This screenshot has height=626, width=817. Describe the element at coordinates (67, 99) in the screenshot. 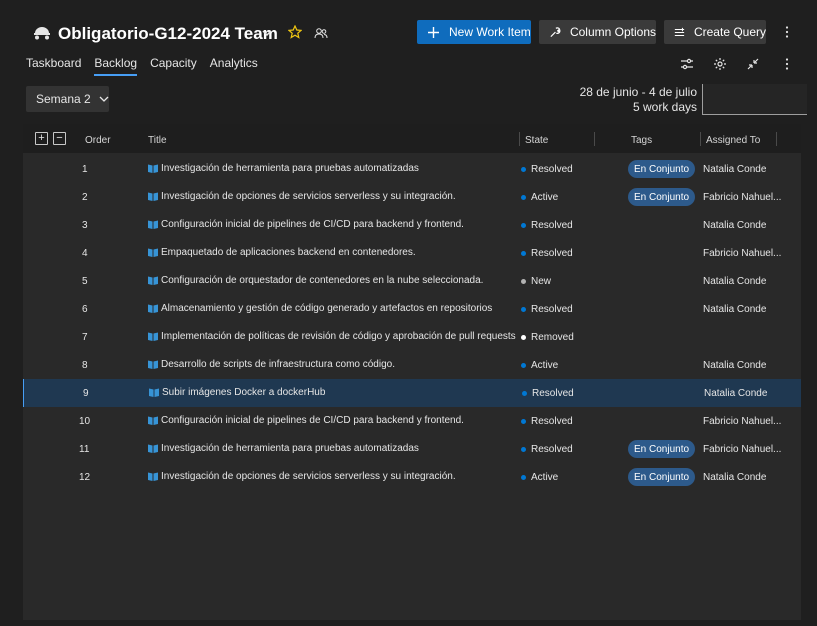

I see `sprint-selector: Semana 2` at that location.